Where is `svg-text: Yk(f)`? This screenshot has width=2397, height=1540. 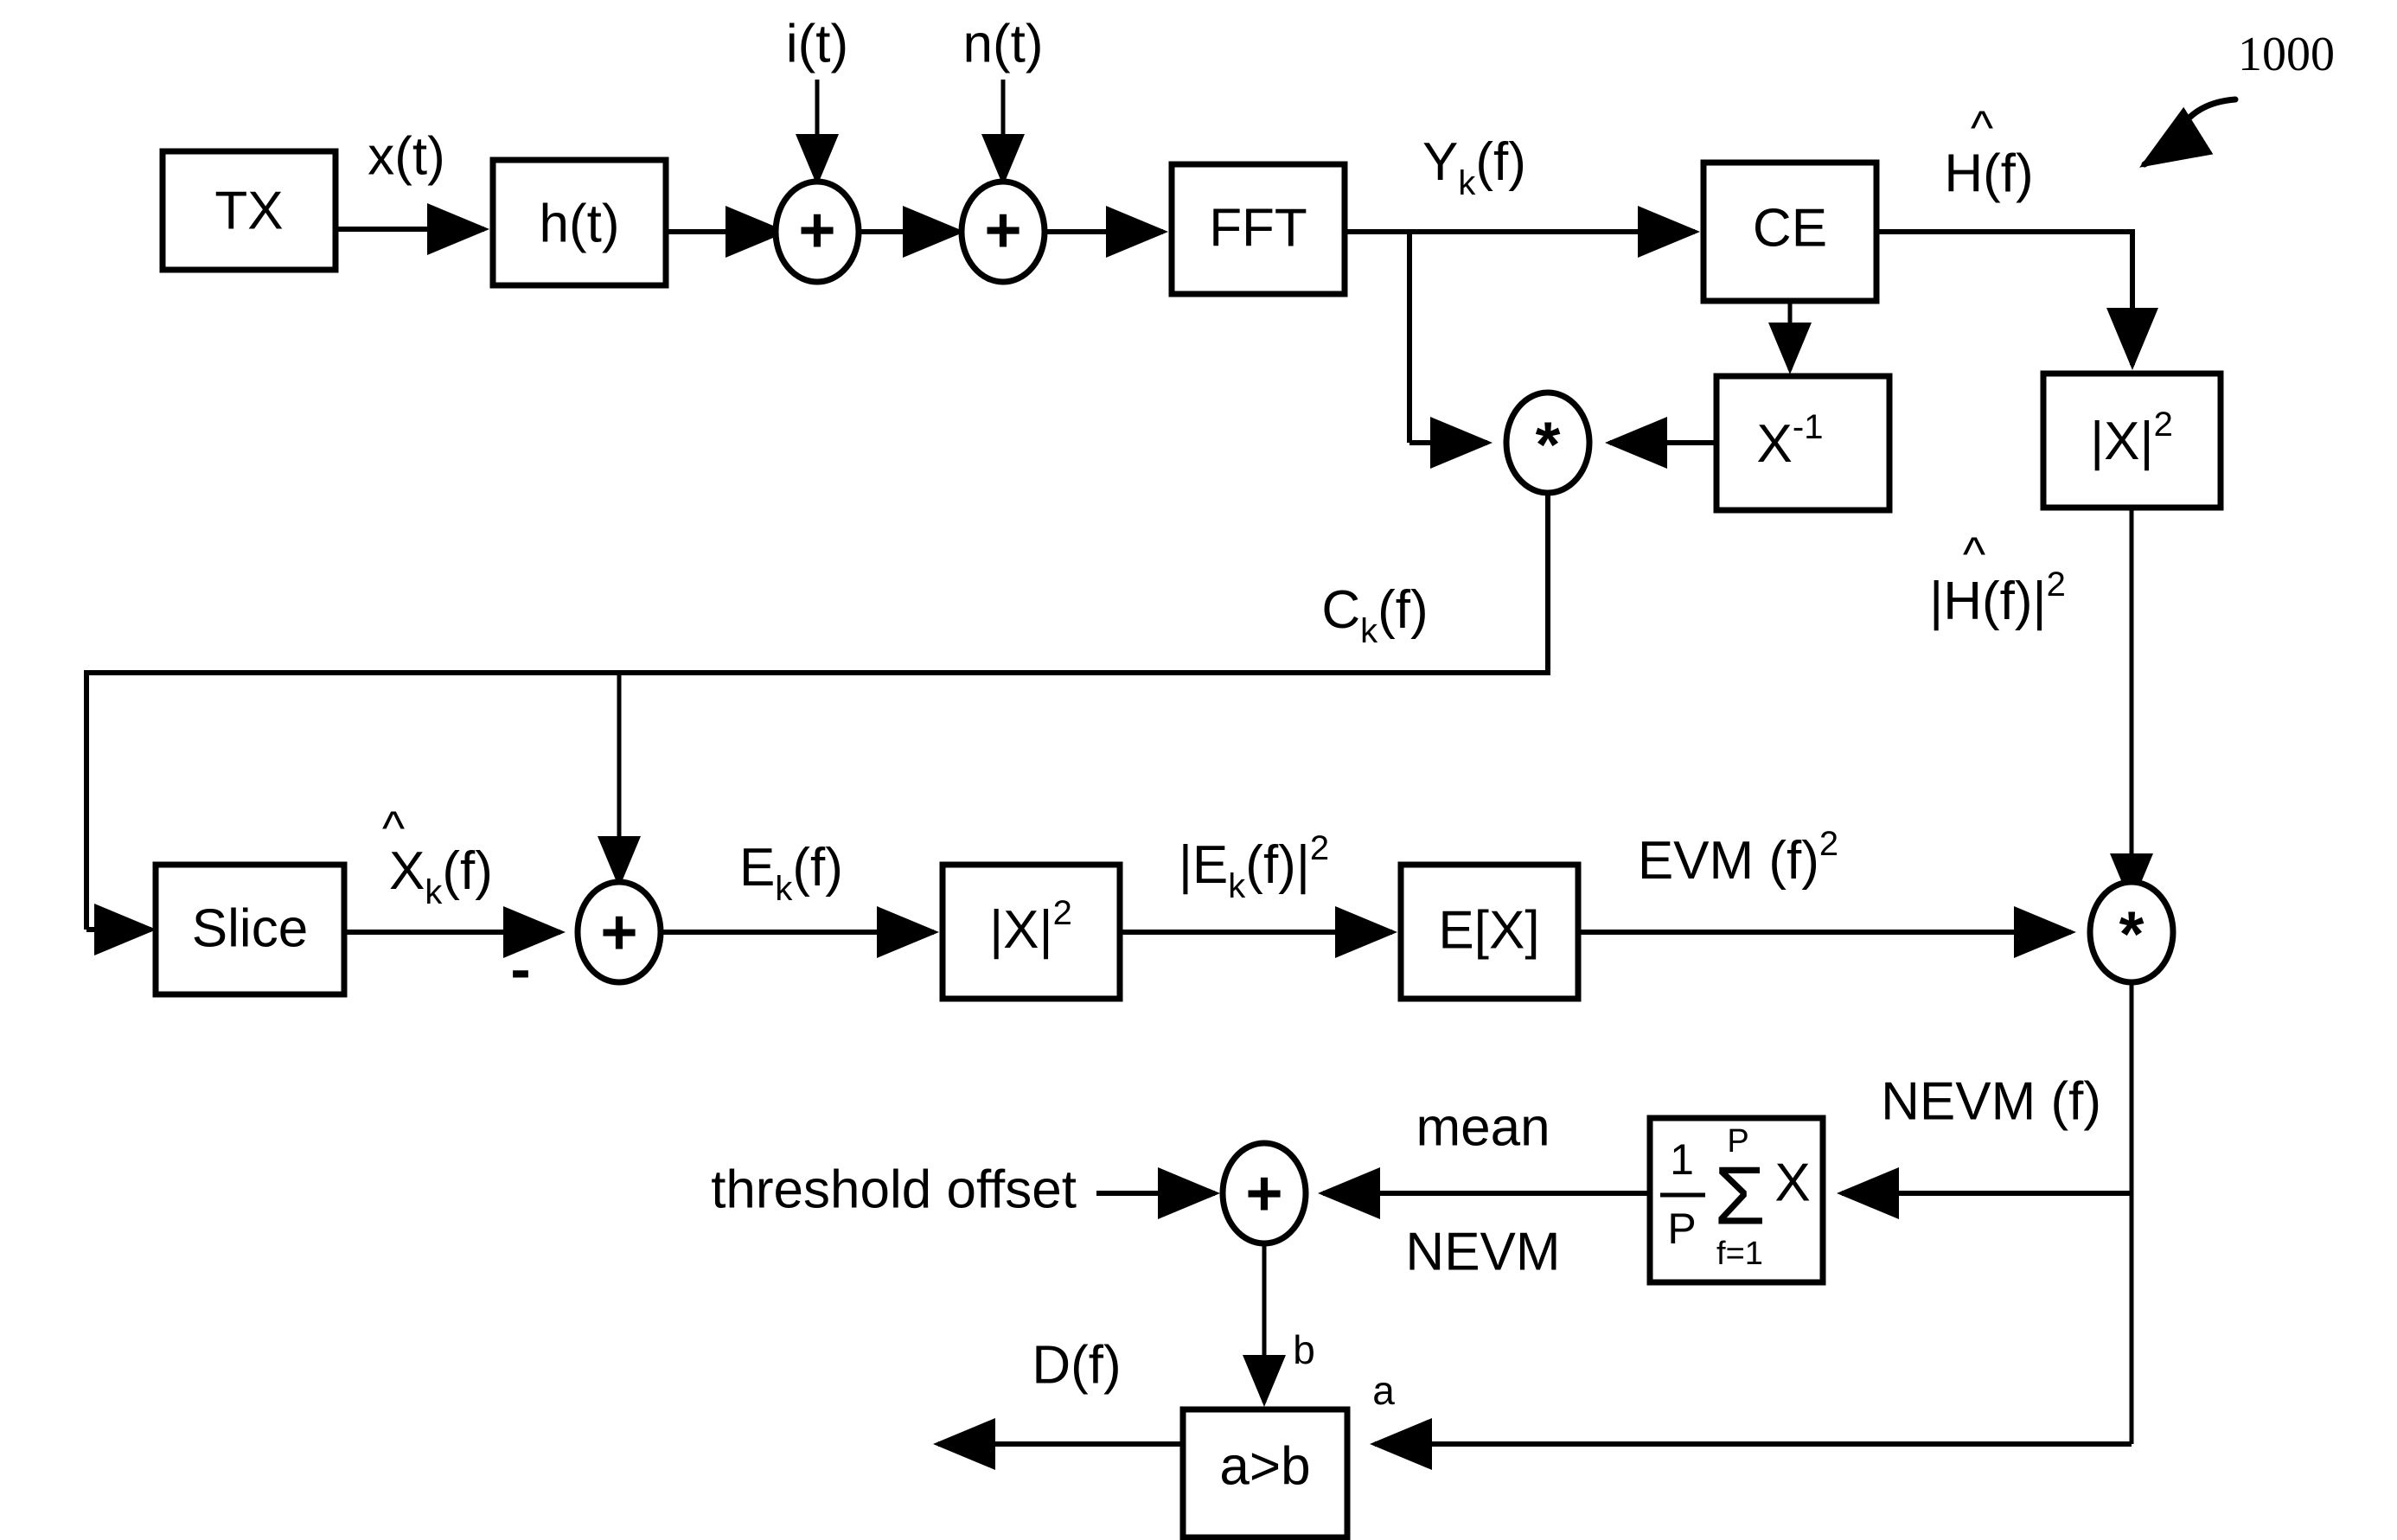
svg-text: Yk(f) is located at coordinates (1474, 166).